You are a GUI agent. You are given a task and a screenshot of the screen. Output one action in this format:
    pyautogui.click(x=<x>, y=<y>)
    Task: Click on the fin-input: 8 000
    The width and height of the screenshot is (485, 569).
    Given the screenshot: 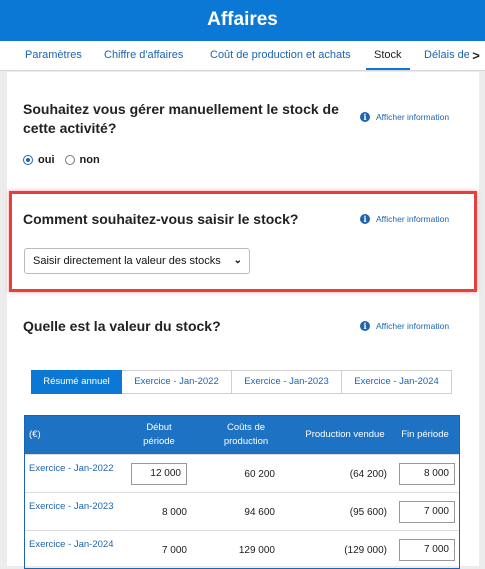 What is the action you would take?
    pyautogui.click(x=427, y=474)
    